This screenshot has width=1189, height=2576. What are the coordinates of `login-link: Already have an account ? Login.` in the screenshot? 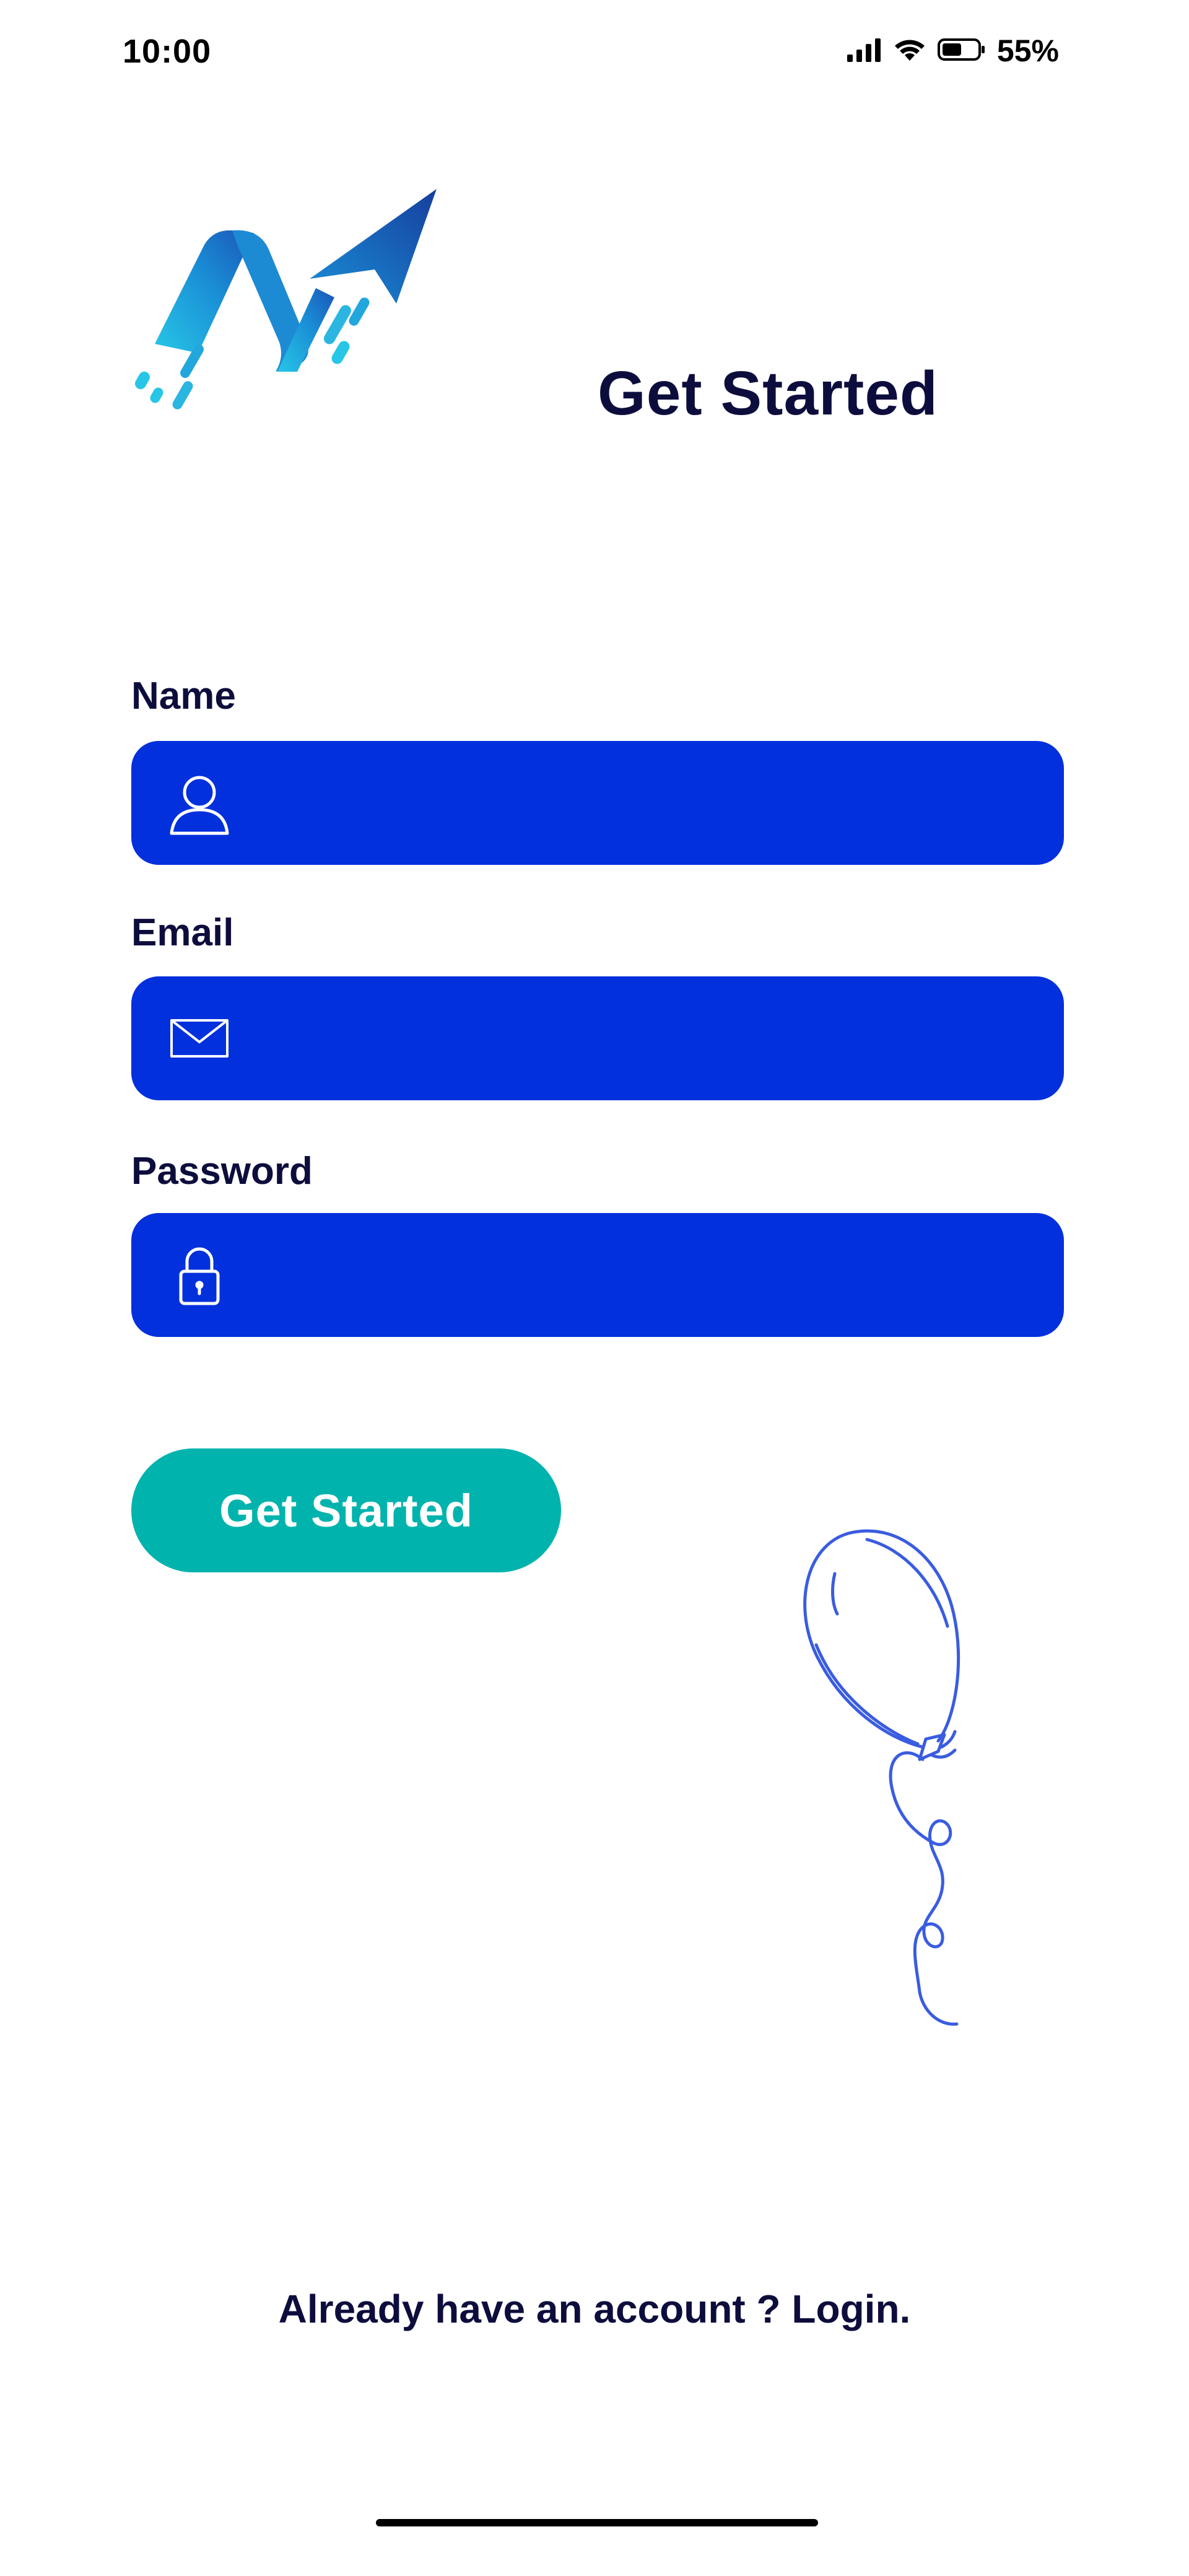 It's located at (594, 2309).